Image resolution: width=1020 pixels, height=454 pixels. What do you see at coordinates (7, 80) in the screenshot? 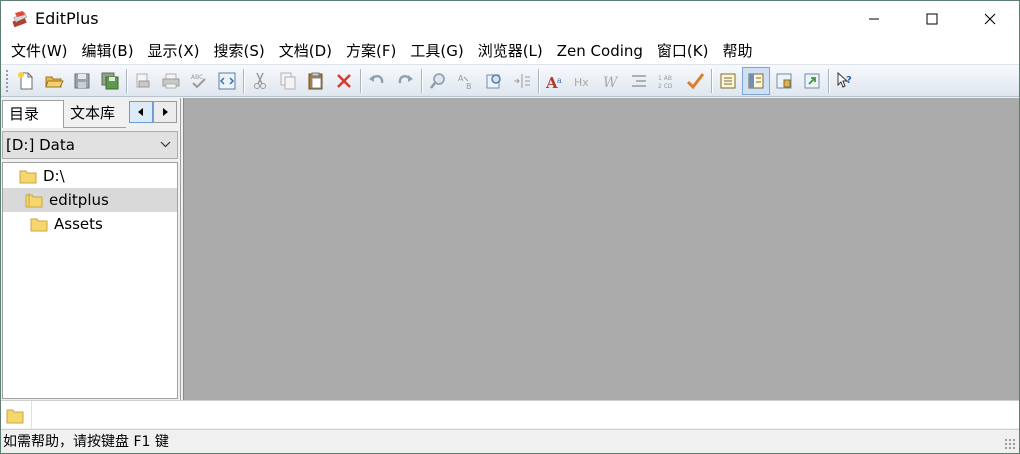
I see `toolbar-grip` at bounding box center [7, 80].